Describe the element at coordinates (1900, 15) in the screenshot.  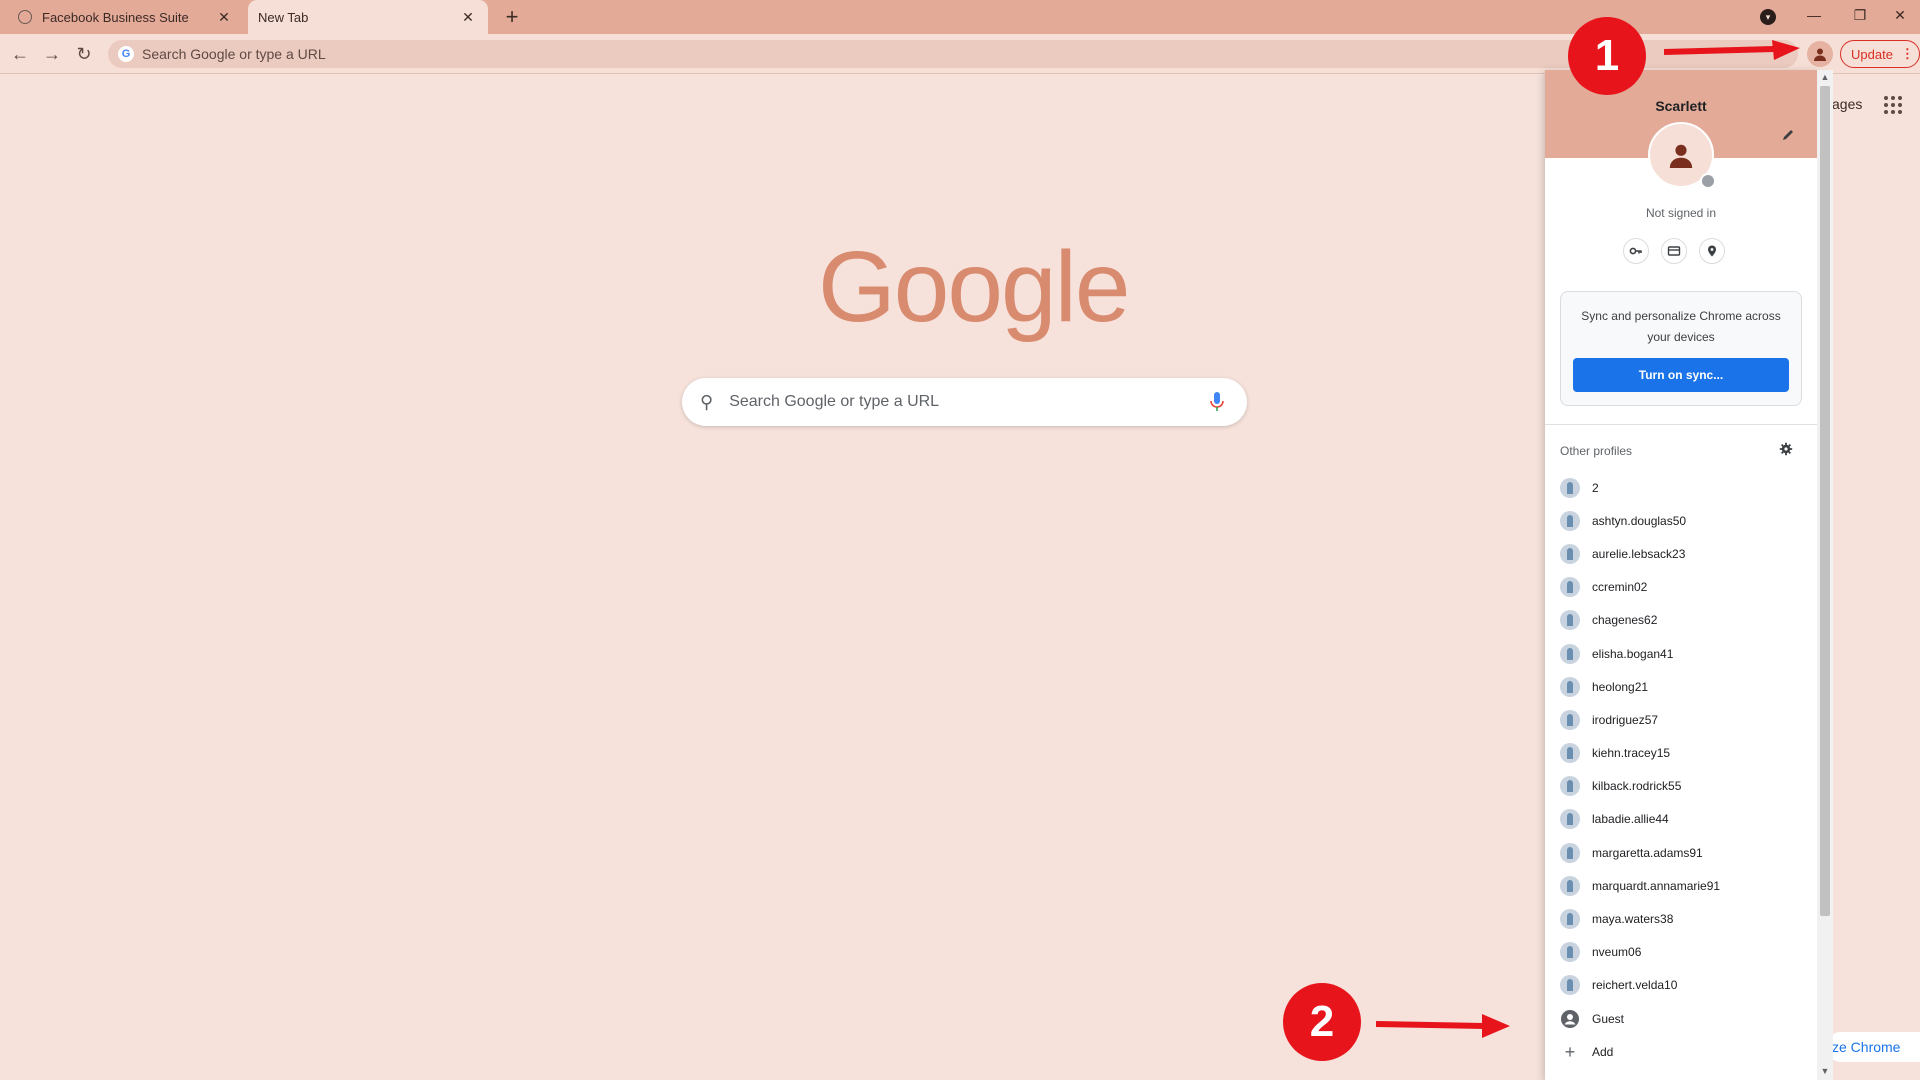
I see `window-close-icon: ✕` at that location.